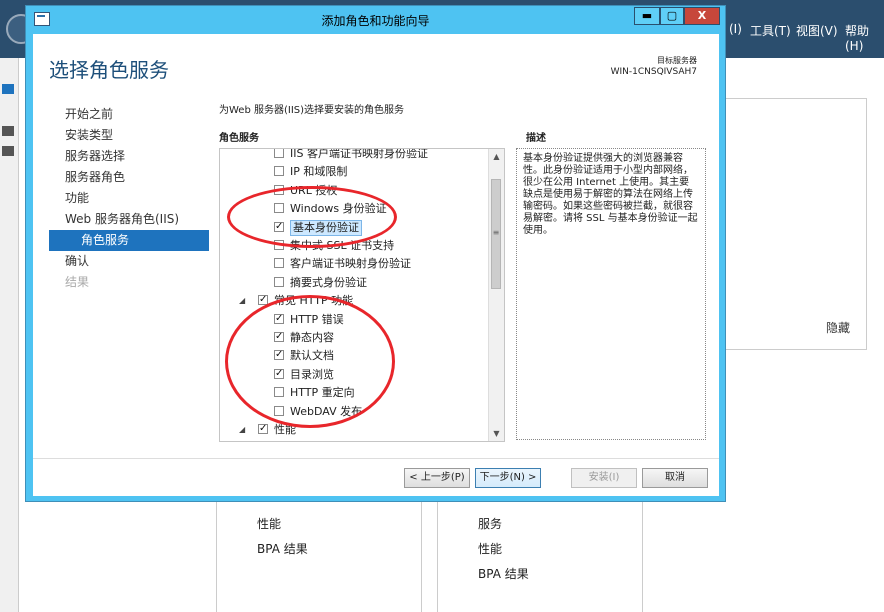 This screenshot has width=884, height=612. What do you see at coordinates (109, 70) in the screenshot?
I see `page-title: 选择角色服务` at bounding box center [109, 70].